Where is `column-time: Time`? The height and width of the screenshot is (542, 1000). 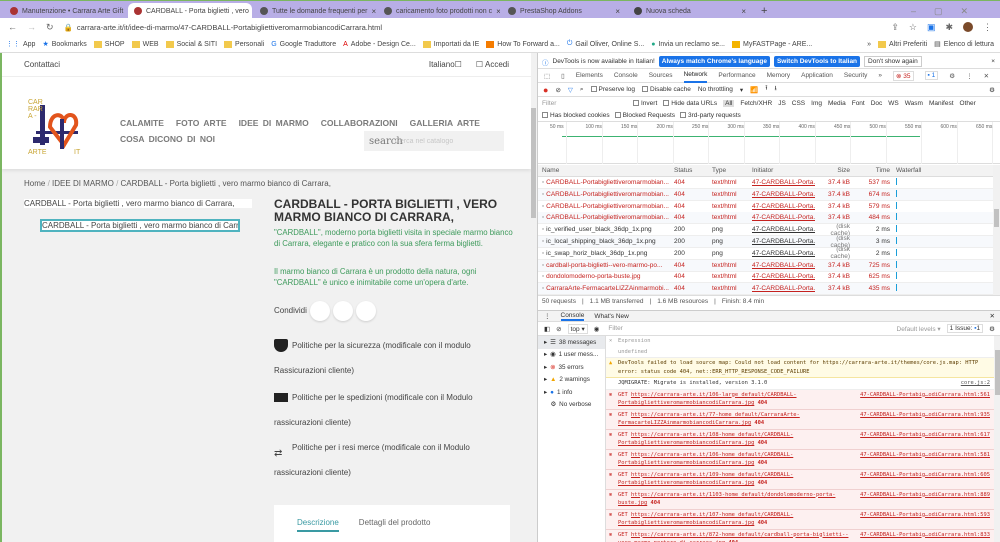 column-time: Time is located at coordinates (873, 170).